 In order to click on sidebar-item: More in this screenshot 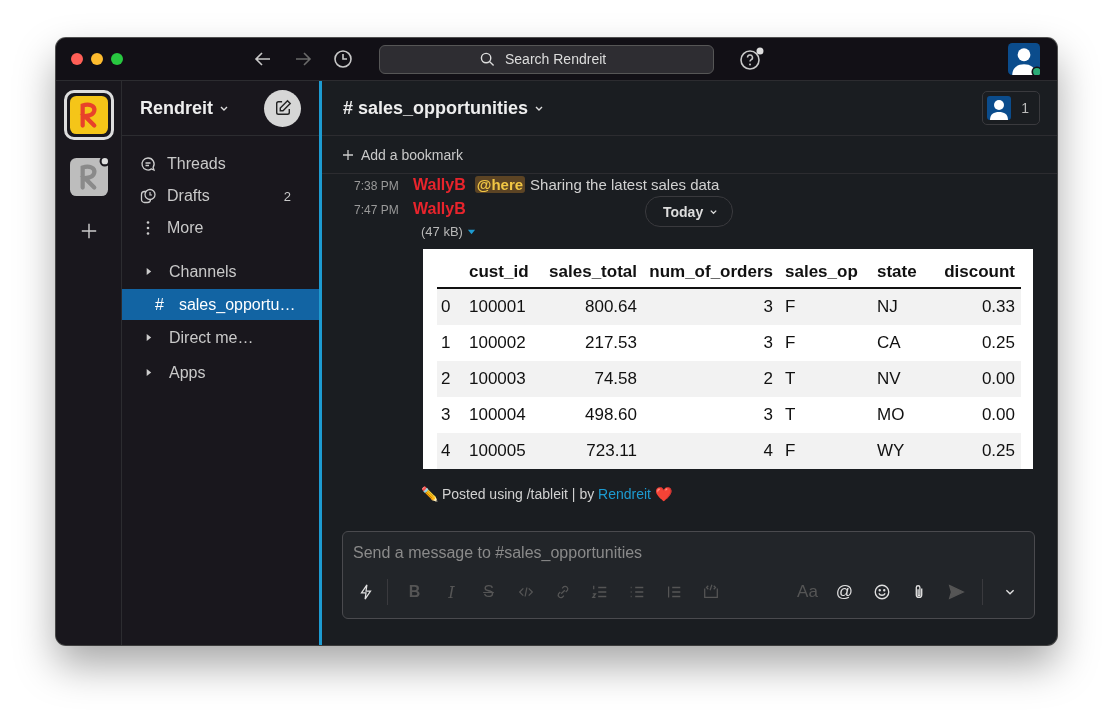, I will do `click(185, 228)`.